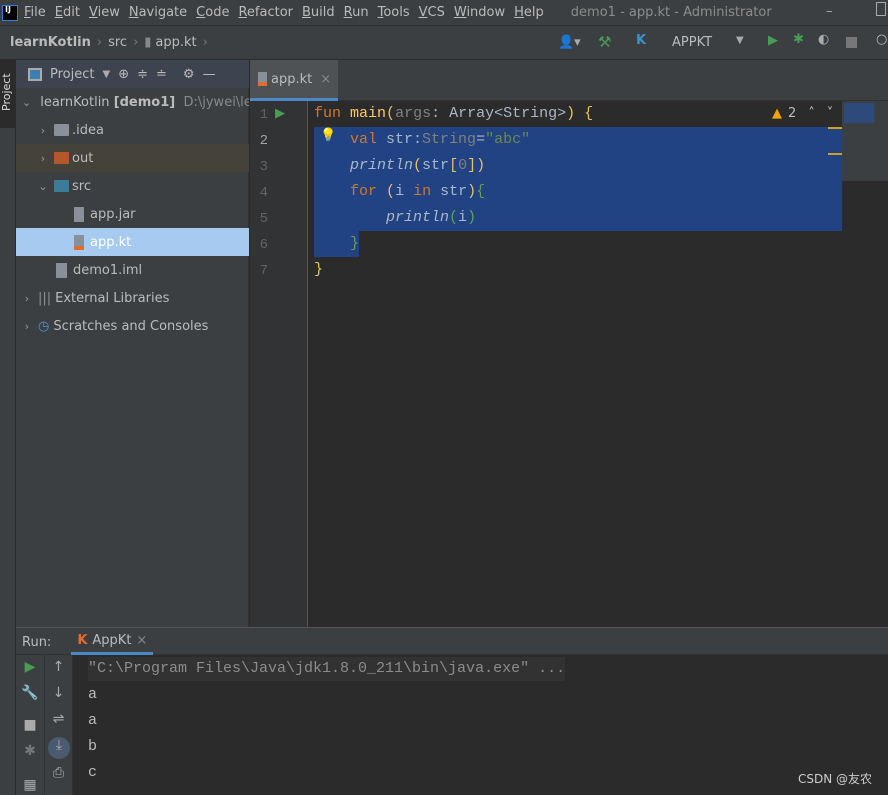 This screenshot has height=795, width=888. I want to click on project-panel-header: Project ▼ ⊕ ≑ ≐ ⚙ —, so click(132, 74).